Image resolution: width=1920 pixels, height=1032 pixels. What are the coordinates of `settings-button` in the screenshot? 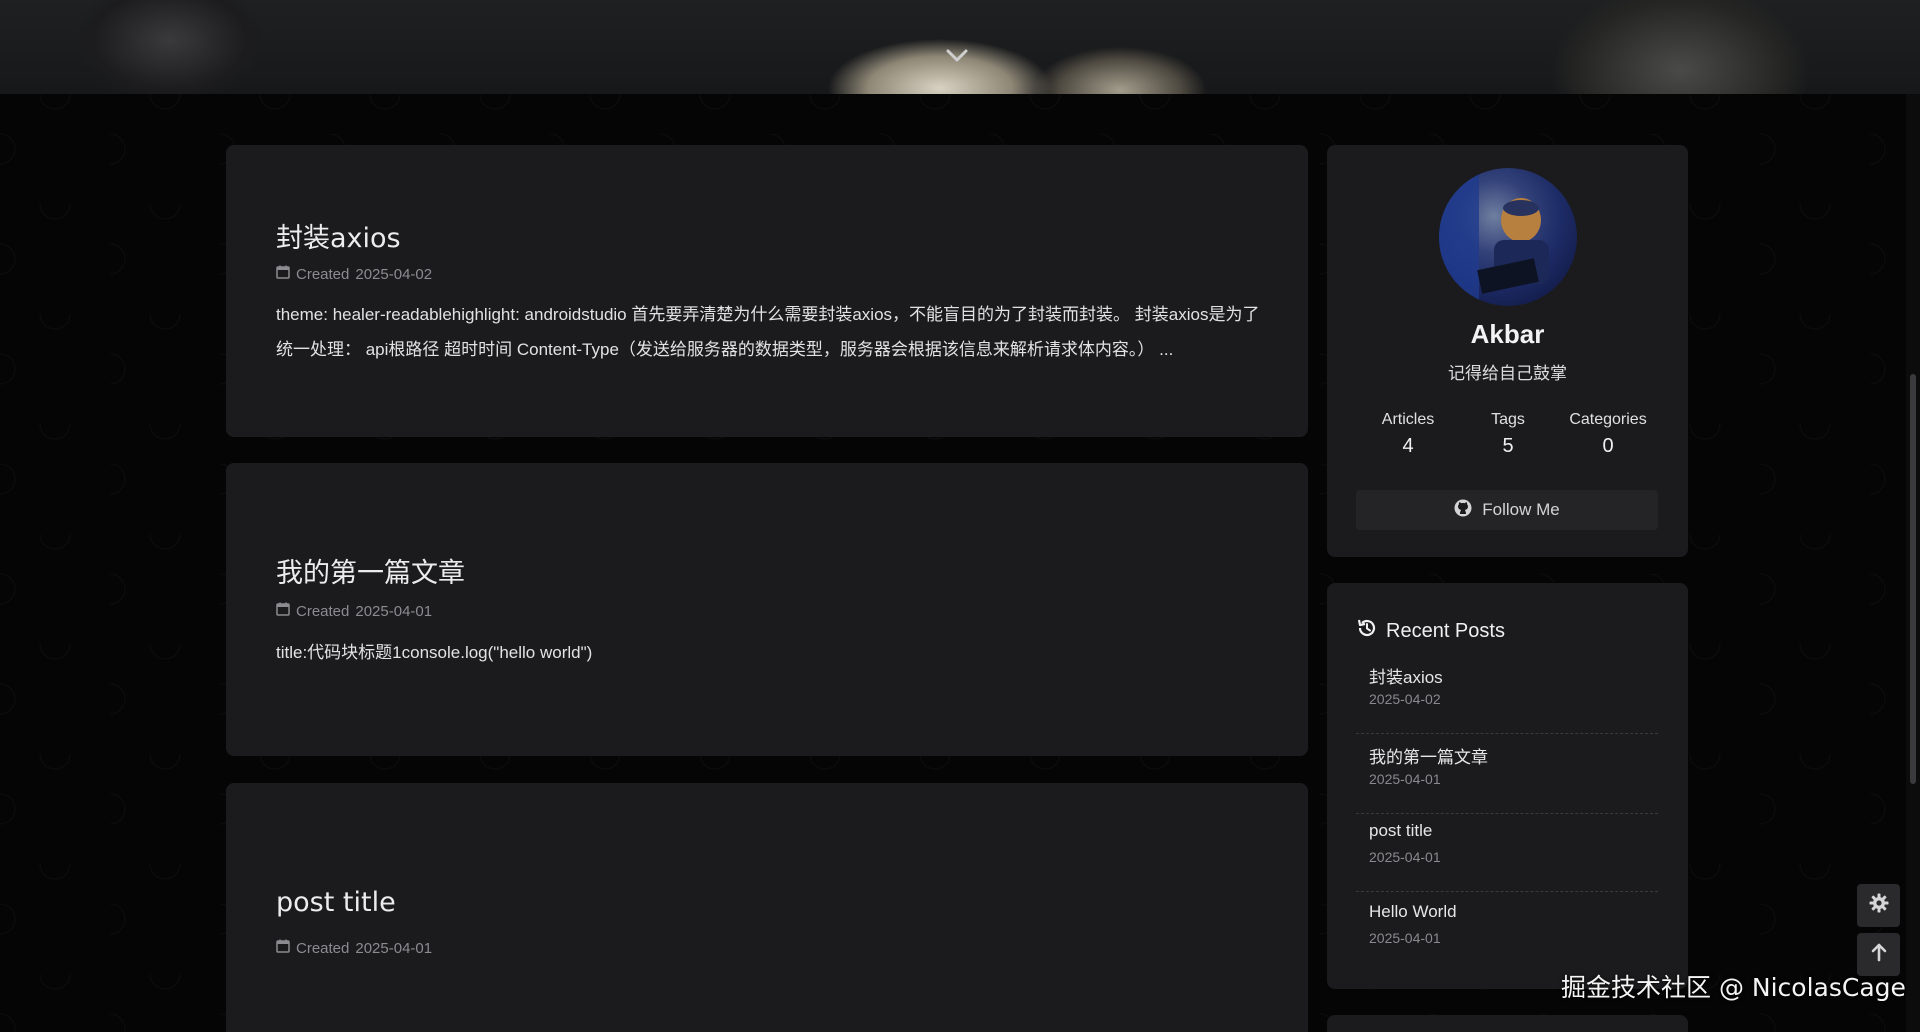 It's located at (1878, 905).